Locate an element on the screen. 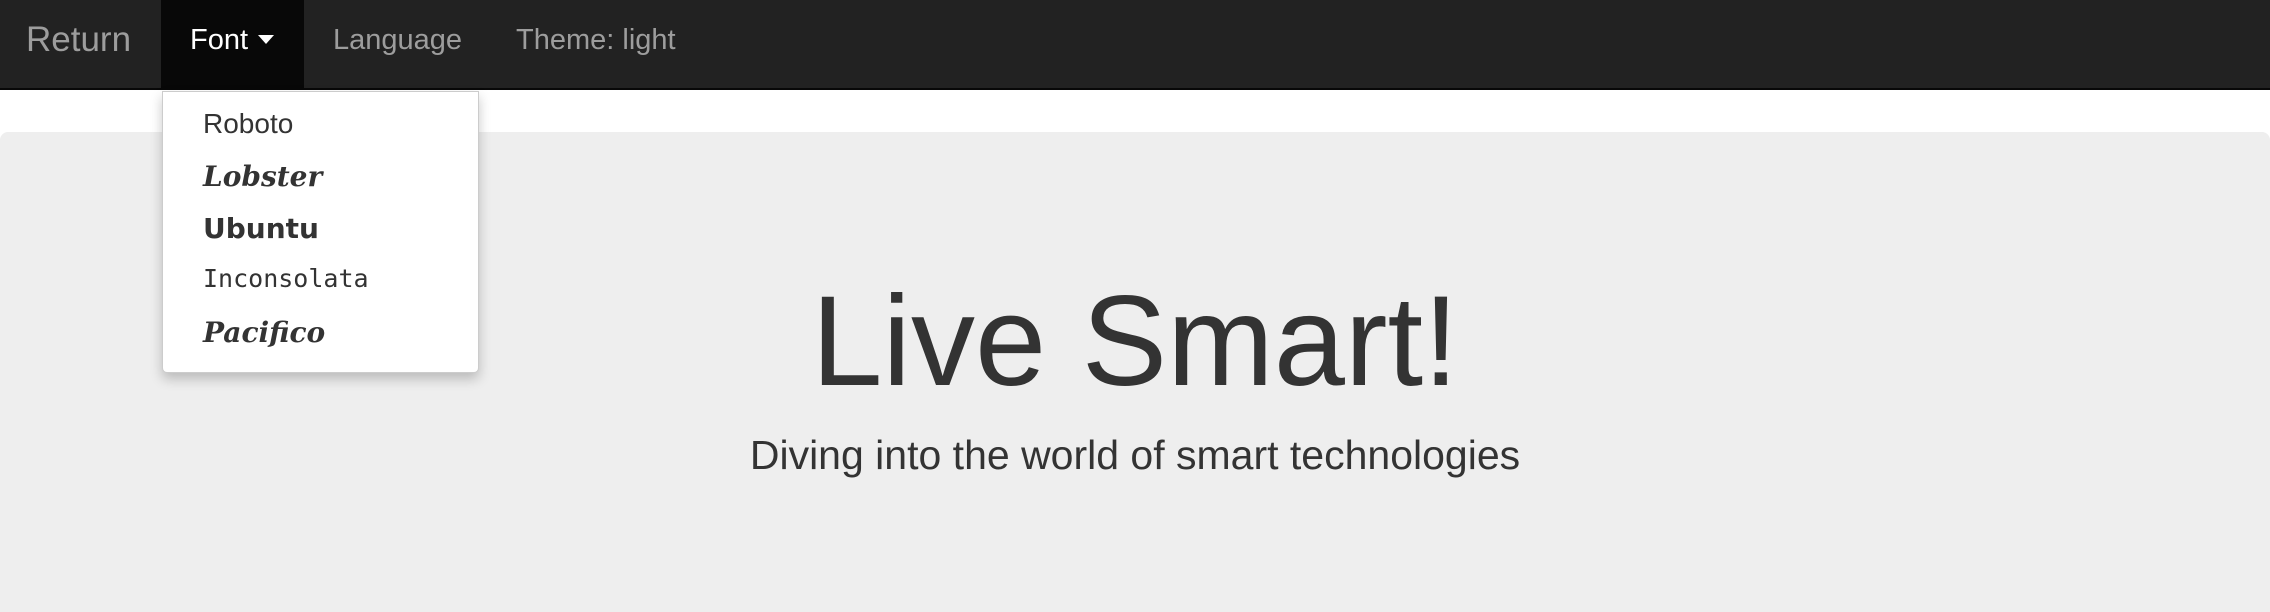 The width and height of the screenshot is (2270, 612). brand-link: Return is located at coordinates (78, 40).